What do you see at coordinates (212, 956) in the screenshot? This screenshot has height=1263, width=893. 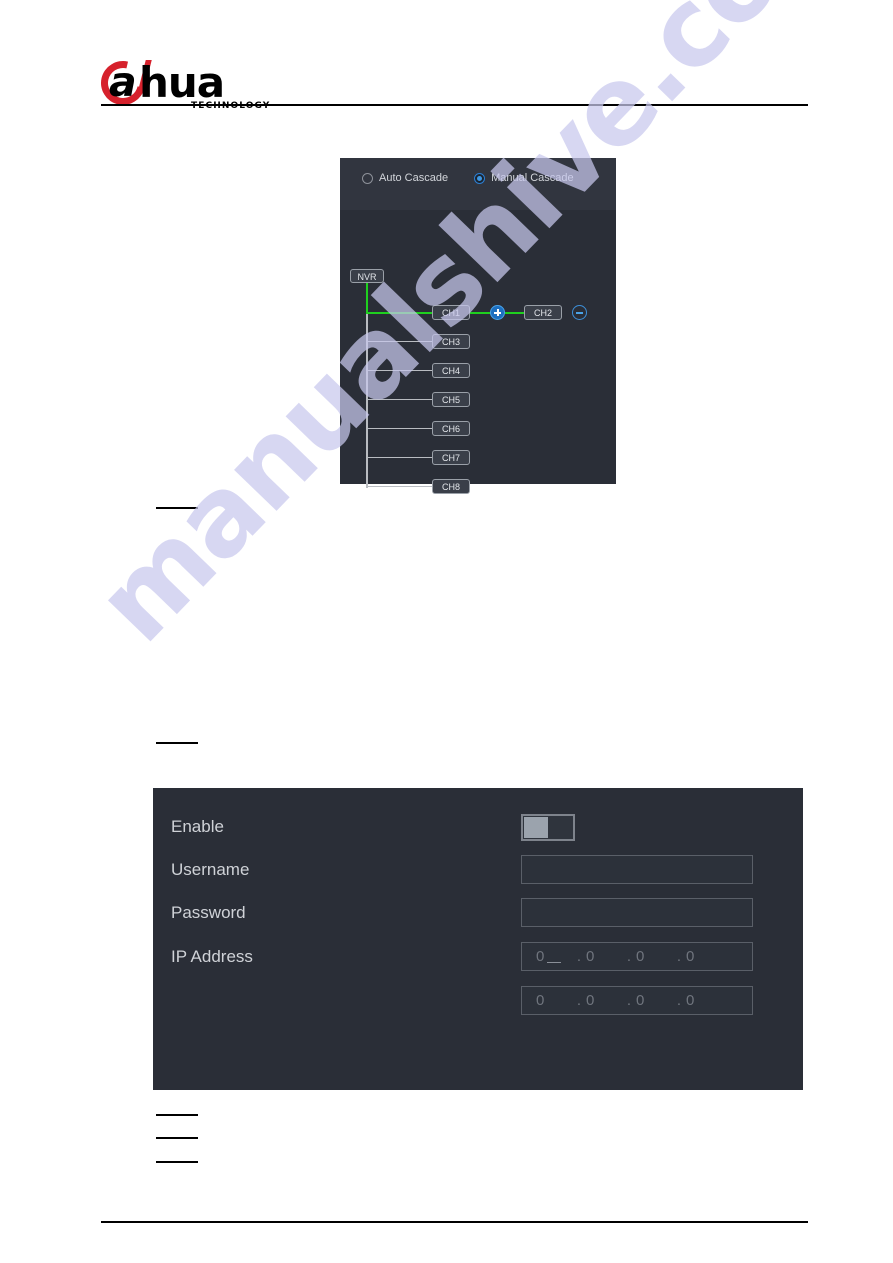 I see `ip-address-label: IP Address` at bounding box center [212, 956].